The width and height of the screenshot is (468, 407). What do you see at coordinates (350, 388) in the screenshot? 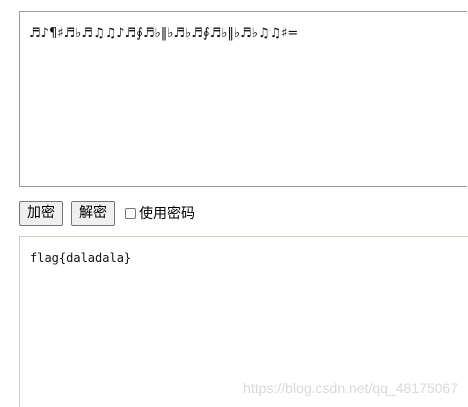
I see `watermark: https://blog.csdn.net/qq_48175067` at bounding box center [350, 388].